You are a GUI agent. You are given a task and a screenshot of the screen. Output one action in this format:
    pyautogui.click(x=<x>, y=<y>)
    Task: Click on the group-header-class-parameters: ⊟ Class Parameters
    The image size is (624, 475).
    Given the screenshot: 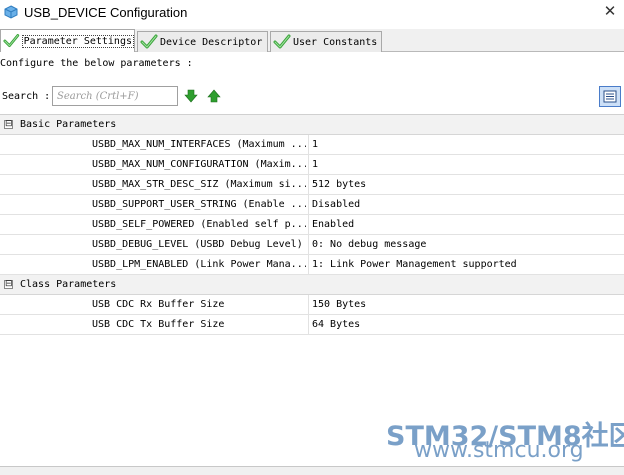 What is the action you would take?
    pyautogui.click(x=312, y=285)
    